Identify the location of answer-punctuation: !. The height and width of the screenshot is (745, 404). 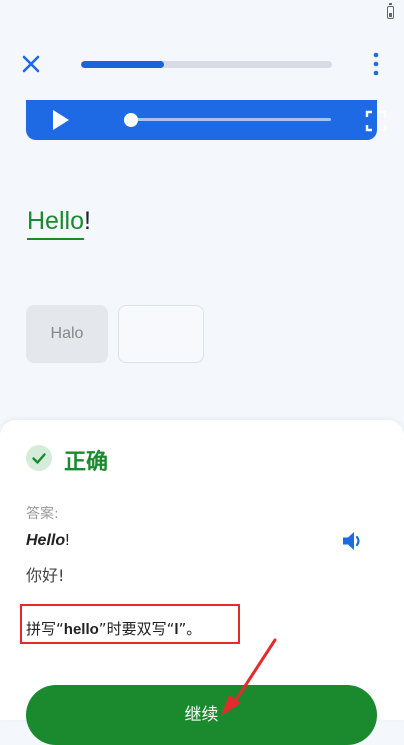
(67, 540).